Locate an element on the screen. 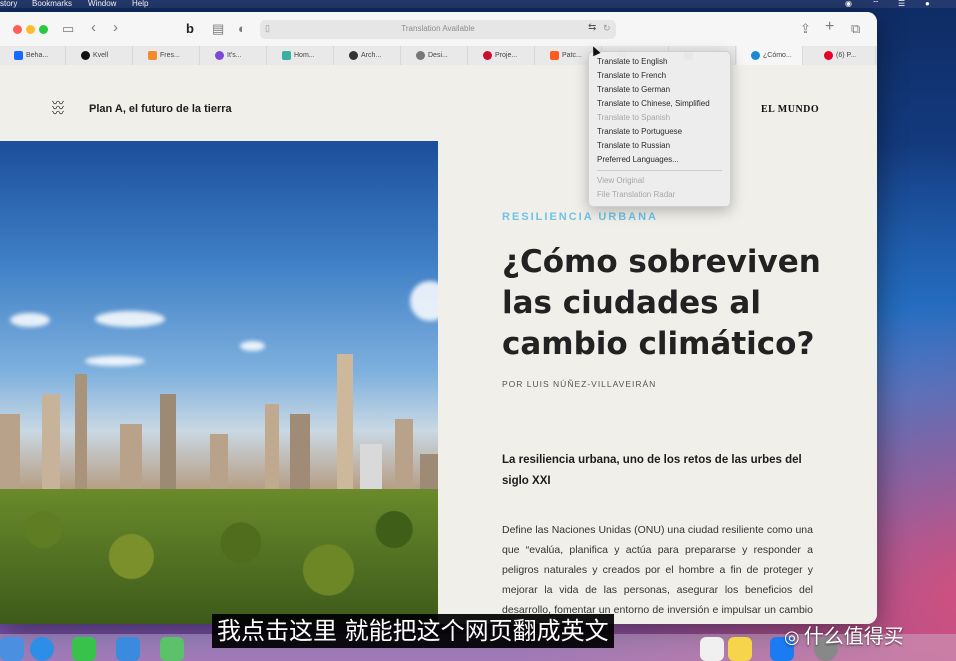  back-icon: ‹ is located at coordinates (93, 27).